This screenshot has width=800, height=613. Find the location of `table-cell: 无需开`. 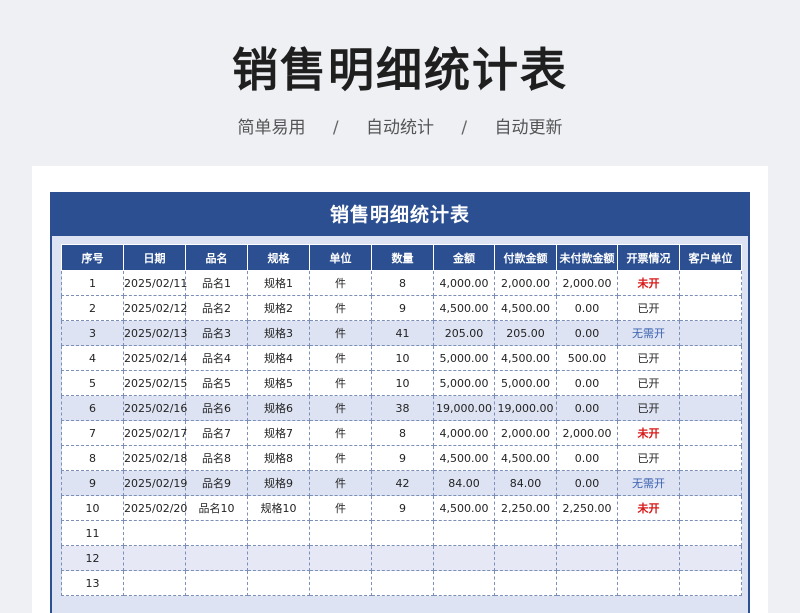

table-cell: 无需开 is located at coordinates (648, 333).